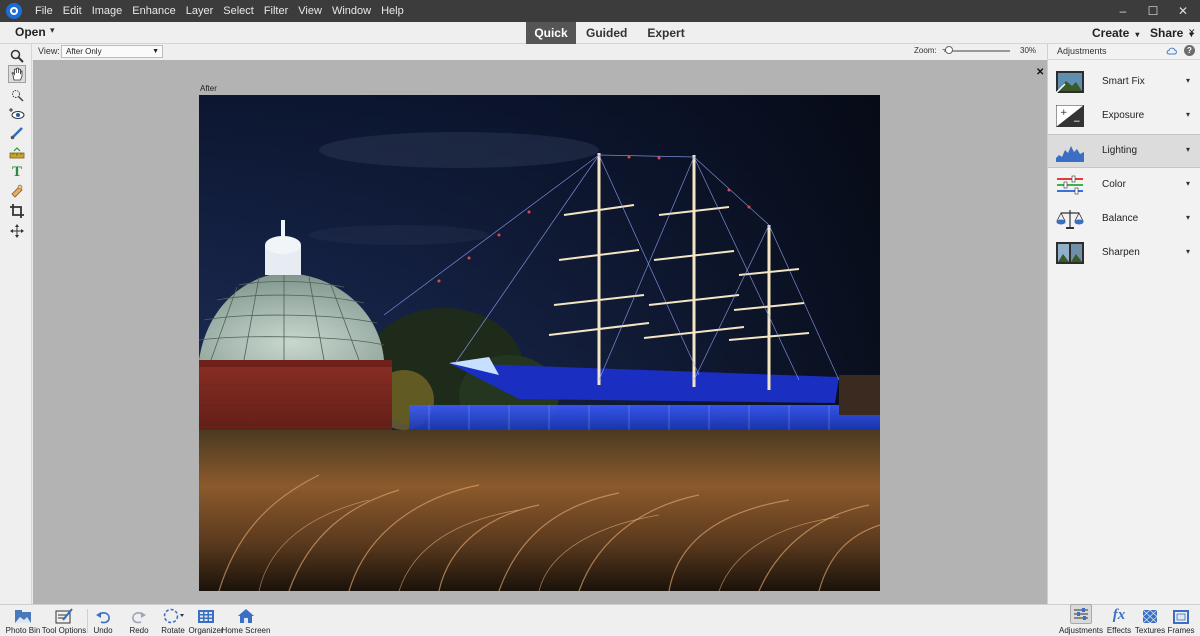 The image size is (1200, 636). What do you see at coordinates (107, 11) in the screenshot?
I see `menu-image: Image` at bounding box center [107, 11].